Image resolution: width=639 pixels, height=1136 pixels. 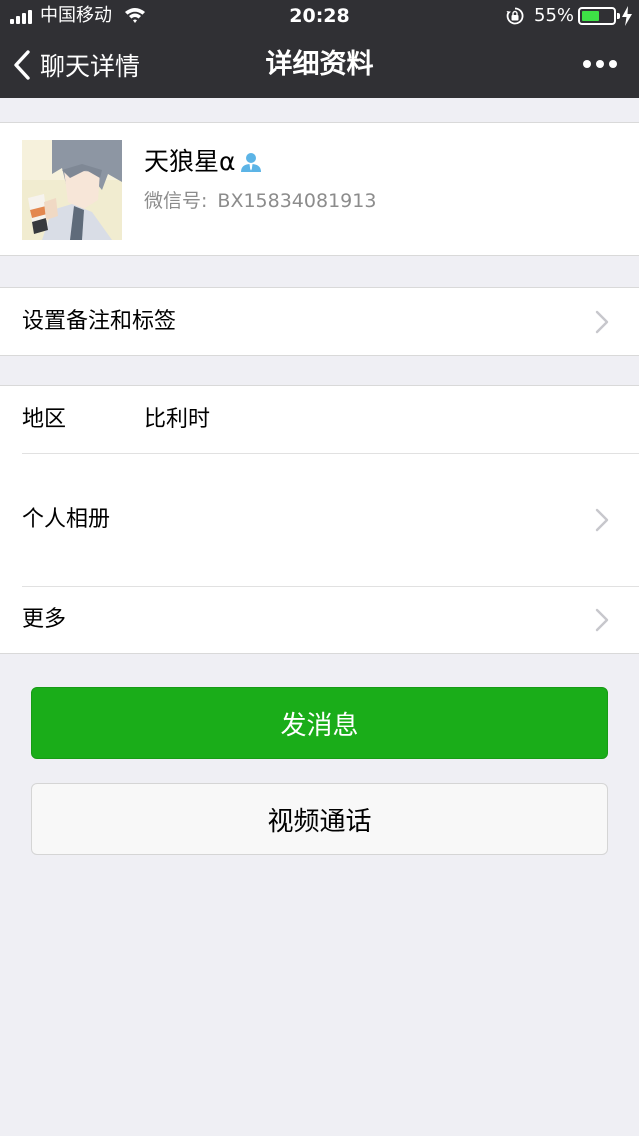 I want to click on wechat-id-value: BX15834081913, so click(x=297, y=201).